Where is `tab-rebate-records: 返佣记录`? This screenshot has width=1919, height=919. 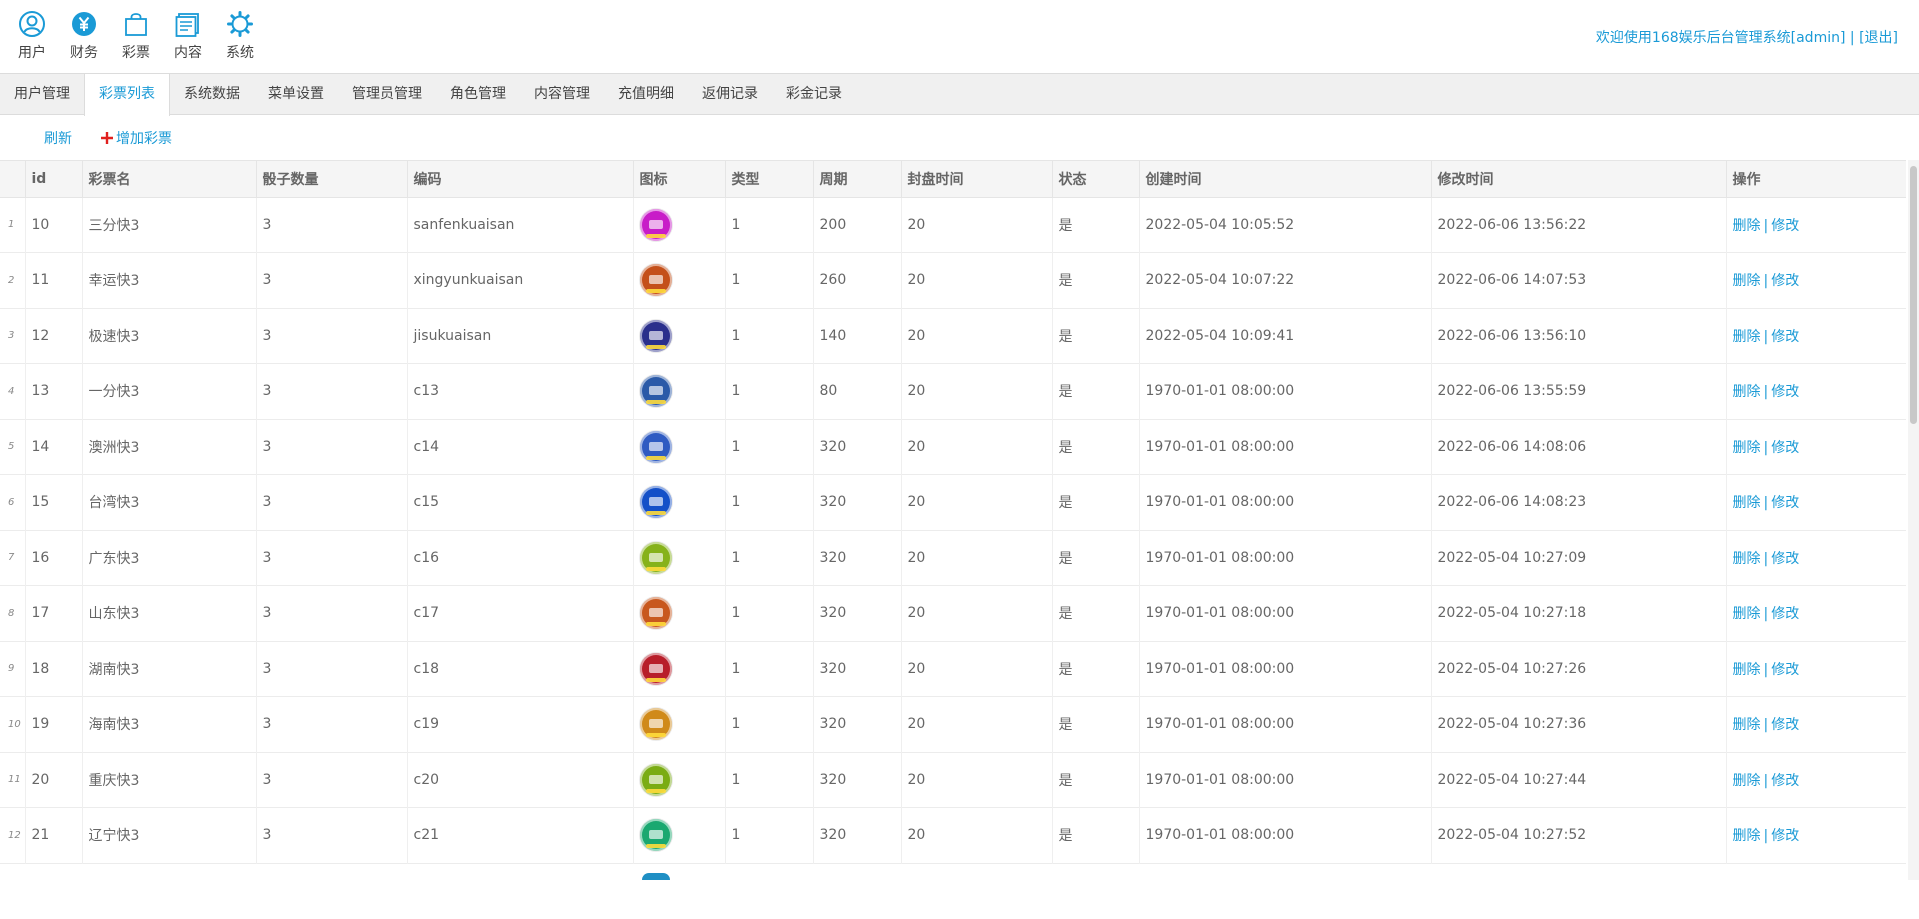 tab-rebate-records: 返佣记录 is located at coordinates (730, 94).